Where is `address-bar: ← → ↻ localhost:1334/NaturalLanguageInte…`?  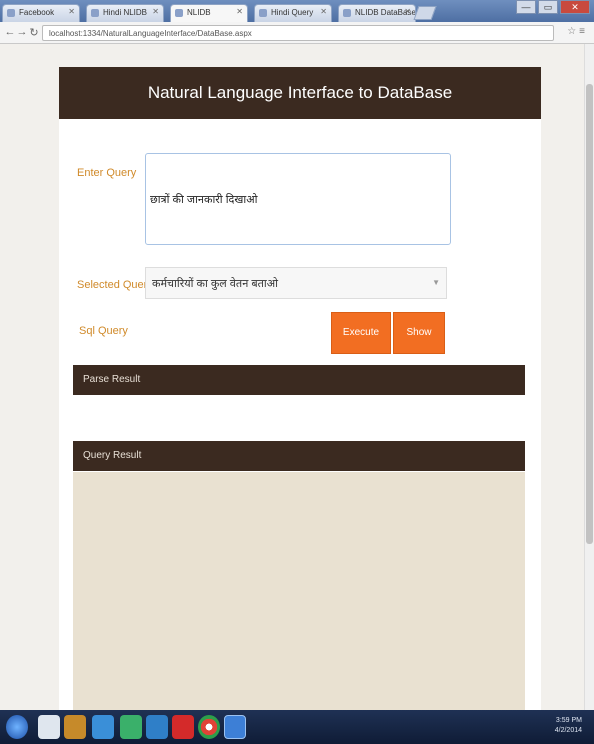
address-bar: ← → ↻ localhost:1334/NaturalLanguageInte… is located at coordinates (297, 33).